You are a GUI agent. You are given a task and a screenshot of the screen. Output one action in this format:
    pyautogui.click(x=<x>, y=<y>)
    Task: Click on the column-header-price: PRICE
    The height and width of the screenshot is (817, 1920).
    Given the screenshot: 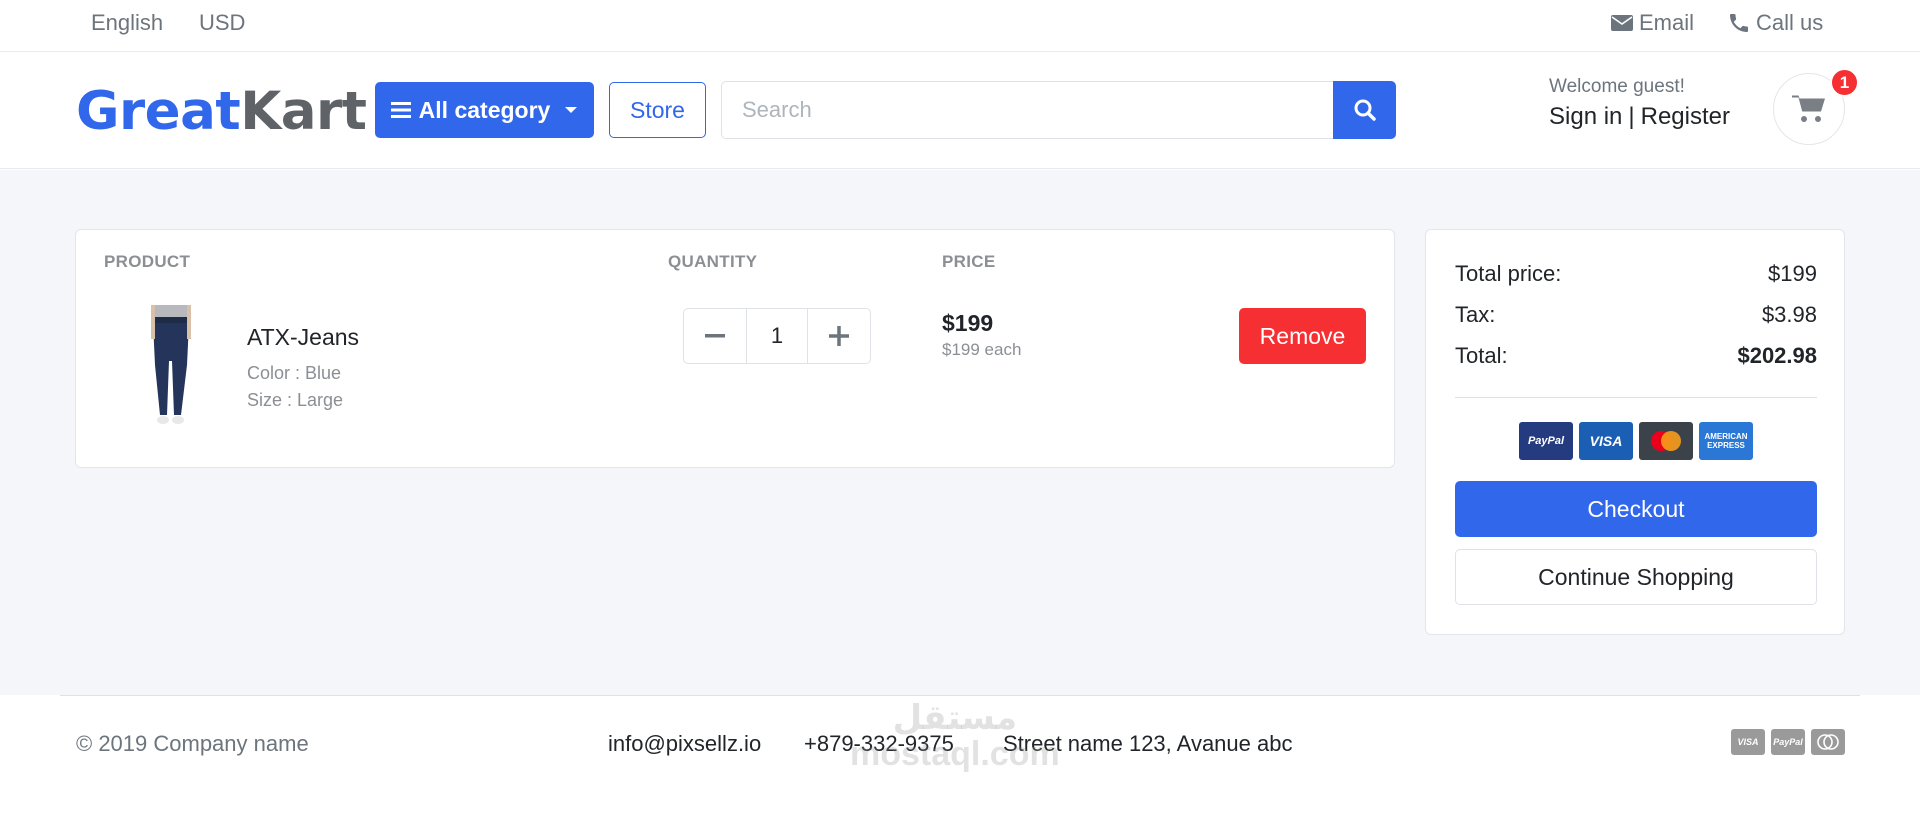 What is the action you would take?
    pyautogui.click(x=969, y=261)
    